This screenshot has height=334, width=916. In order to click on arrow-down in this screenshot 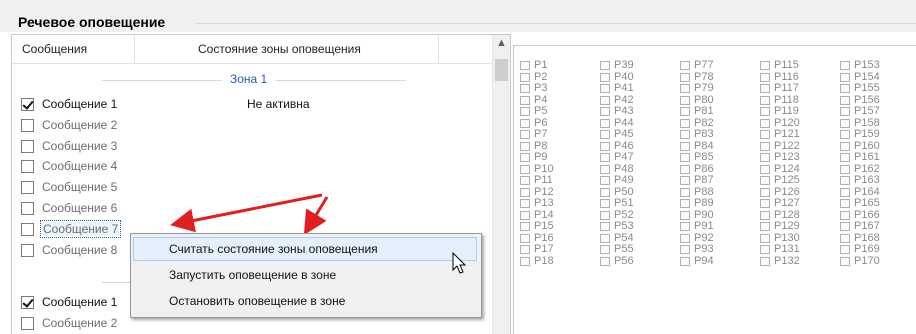, I will do `click(316, 216)`.